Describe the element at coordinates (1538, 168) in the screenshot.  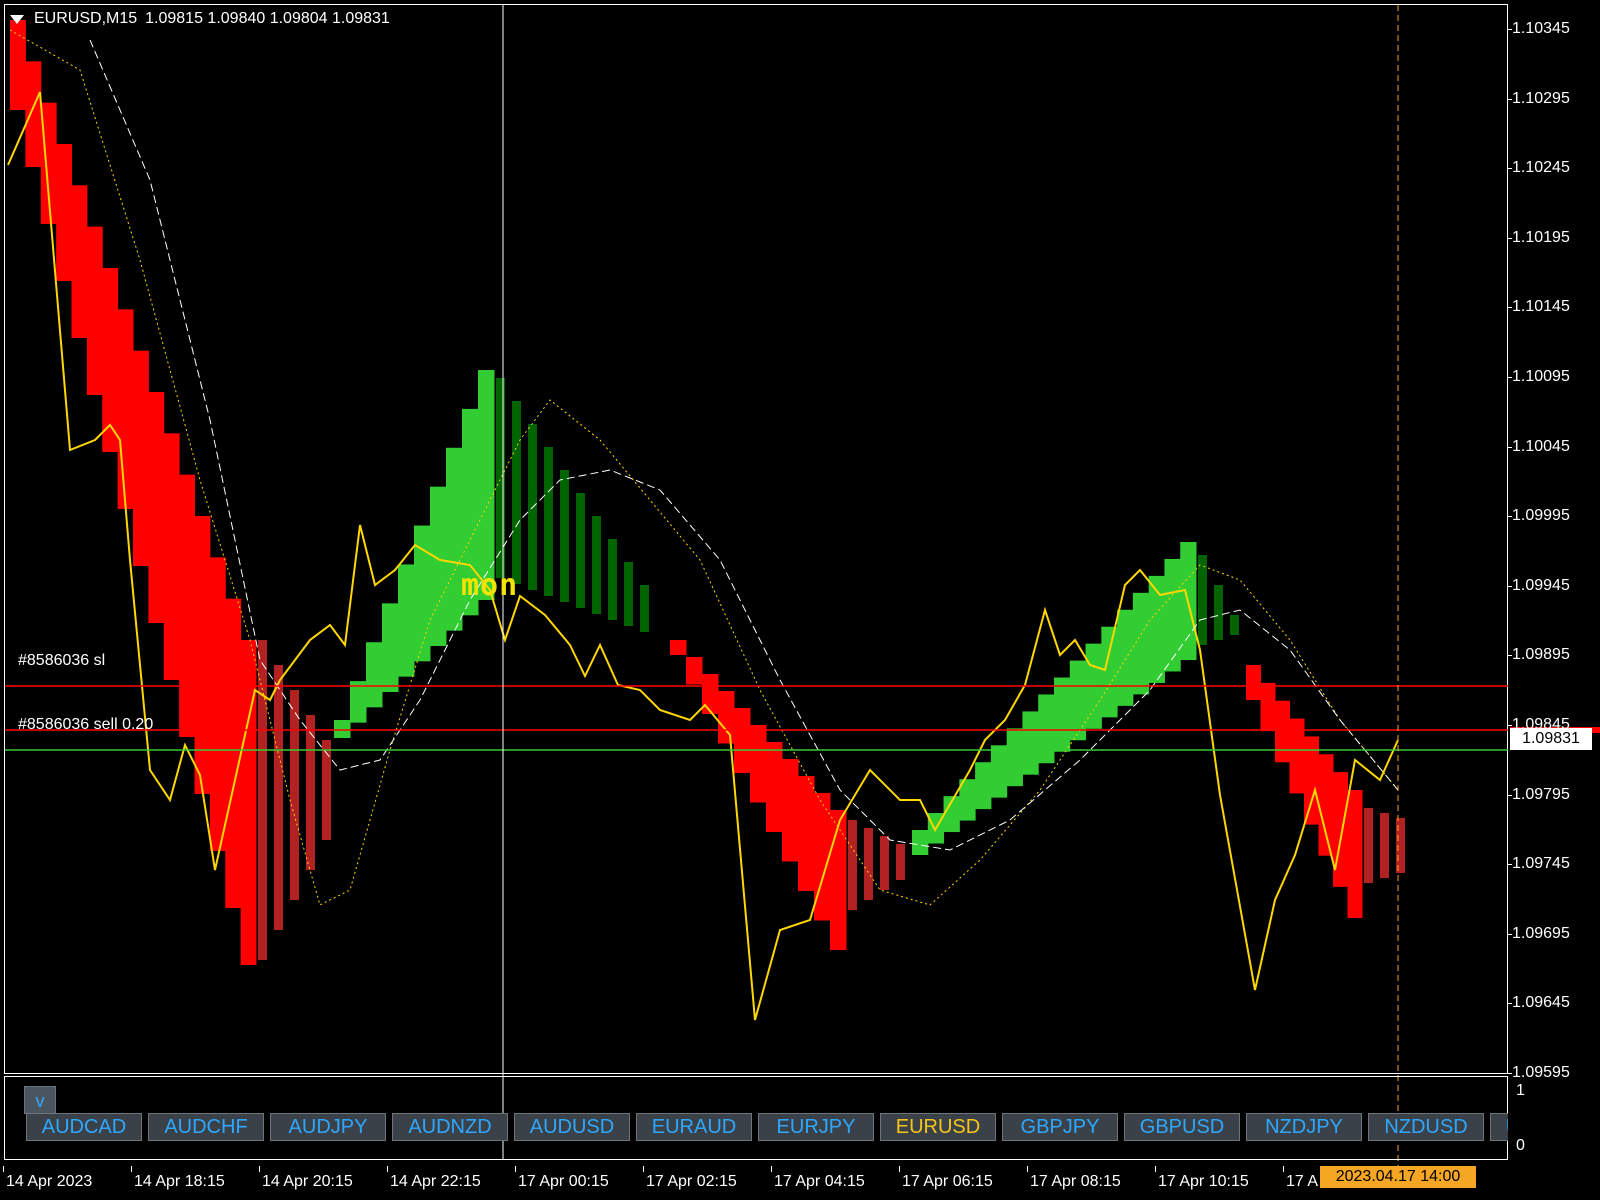
I see `price-tick: 1.10245` at that location.